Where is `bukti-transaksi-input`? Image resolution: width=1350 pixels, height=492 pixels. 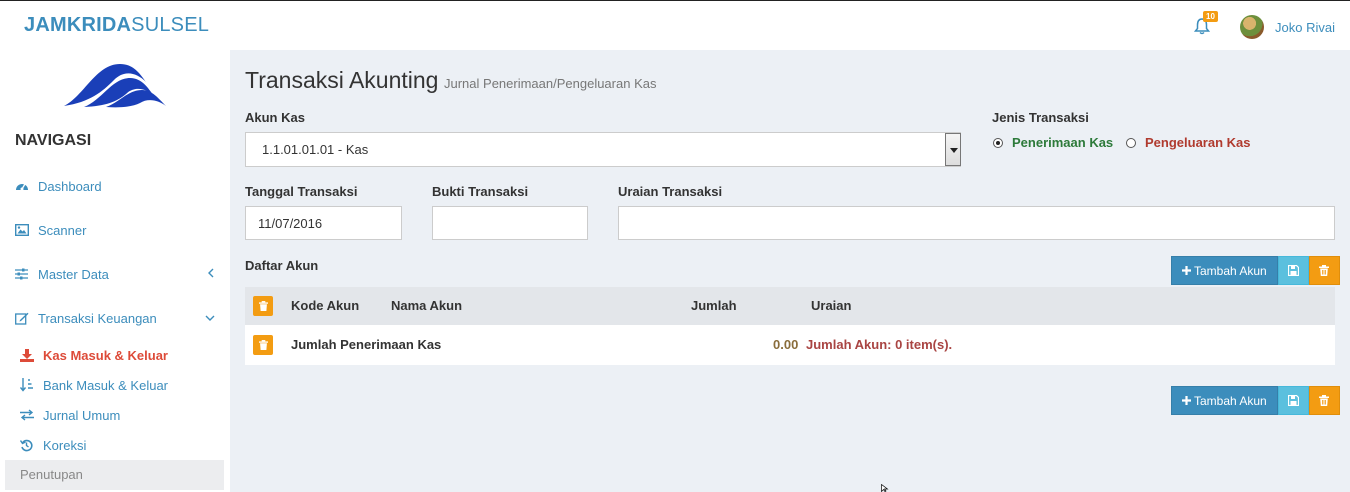 bukti-transaksi-input is located at coordinates (510, 223).